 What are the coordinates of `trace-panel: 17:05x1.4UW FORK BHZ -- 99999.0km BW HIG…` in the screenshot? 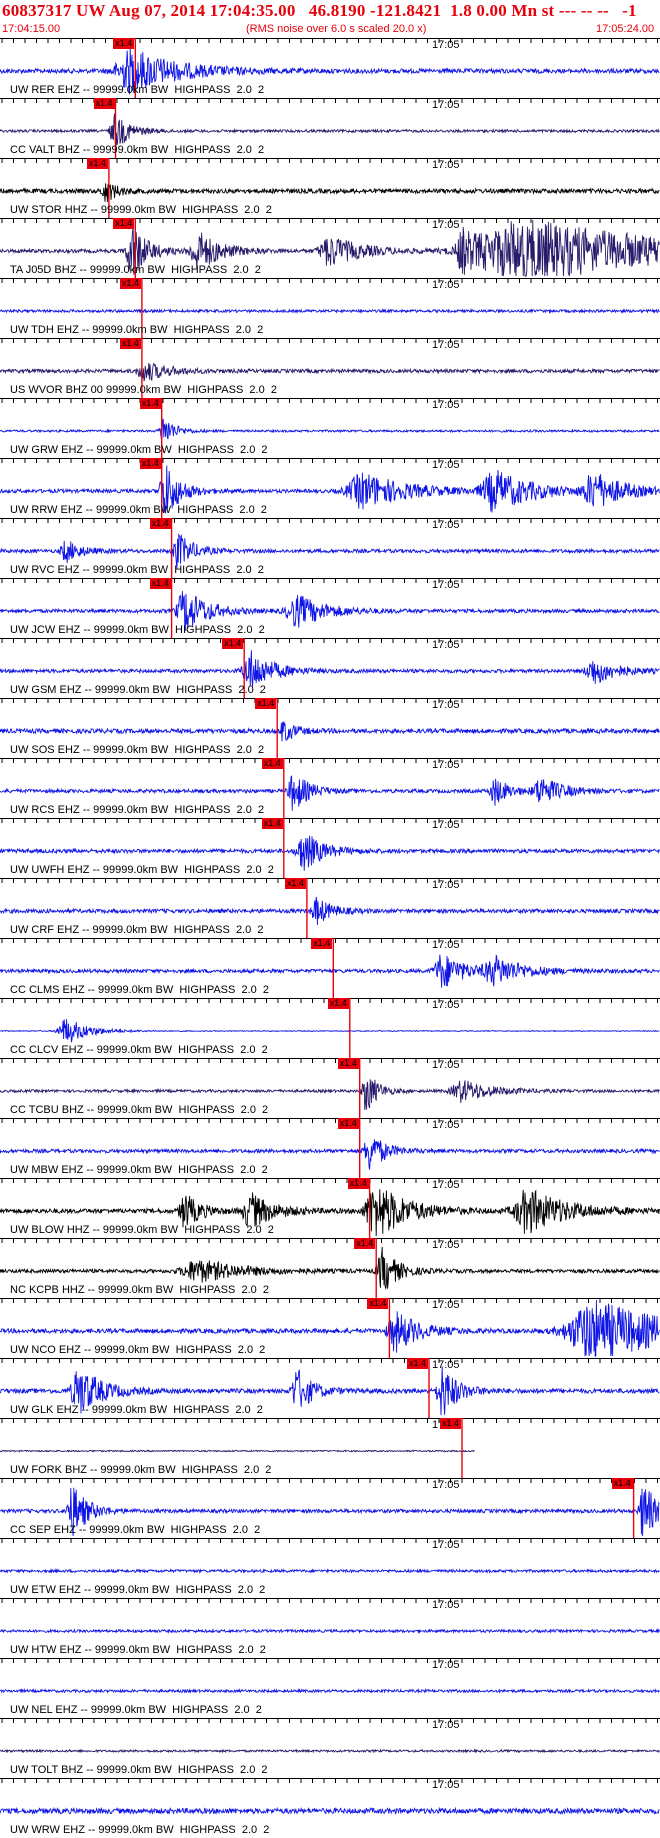 It's located at (330, 1448).